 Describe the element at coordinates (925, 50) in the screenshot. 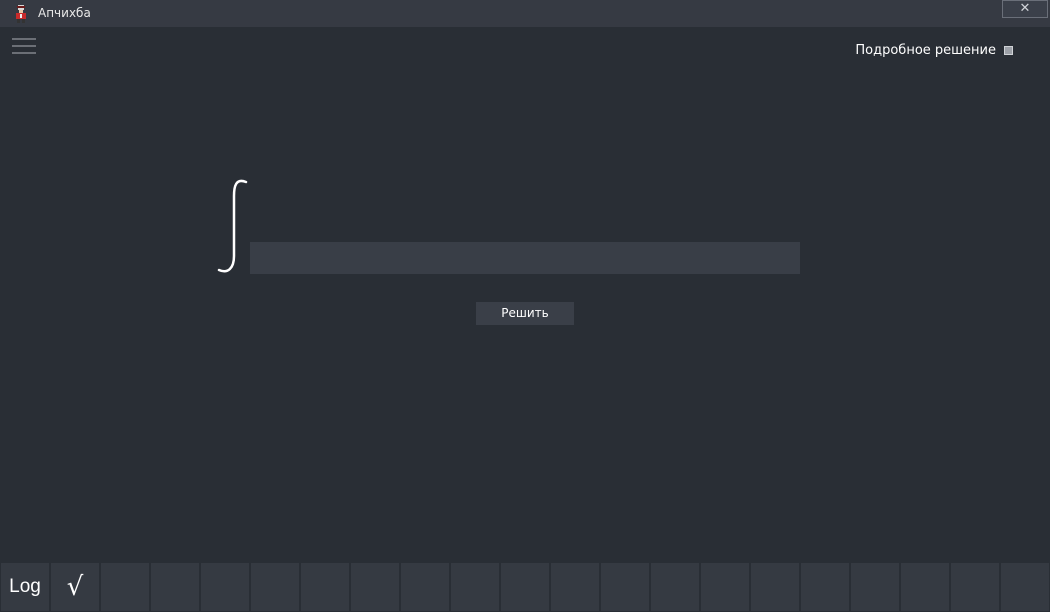

I see `detailed-solution-label: Подробное решение` at that location.